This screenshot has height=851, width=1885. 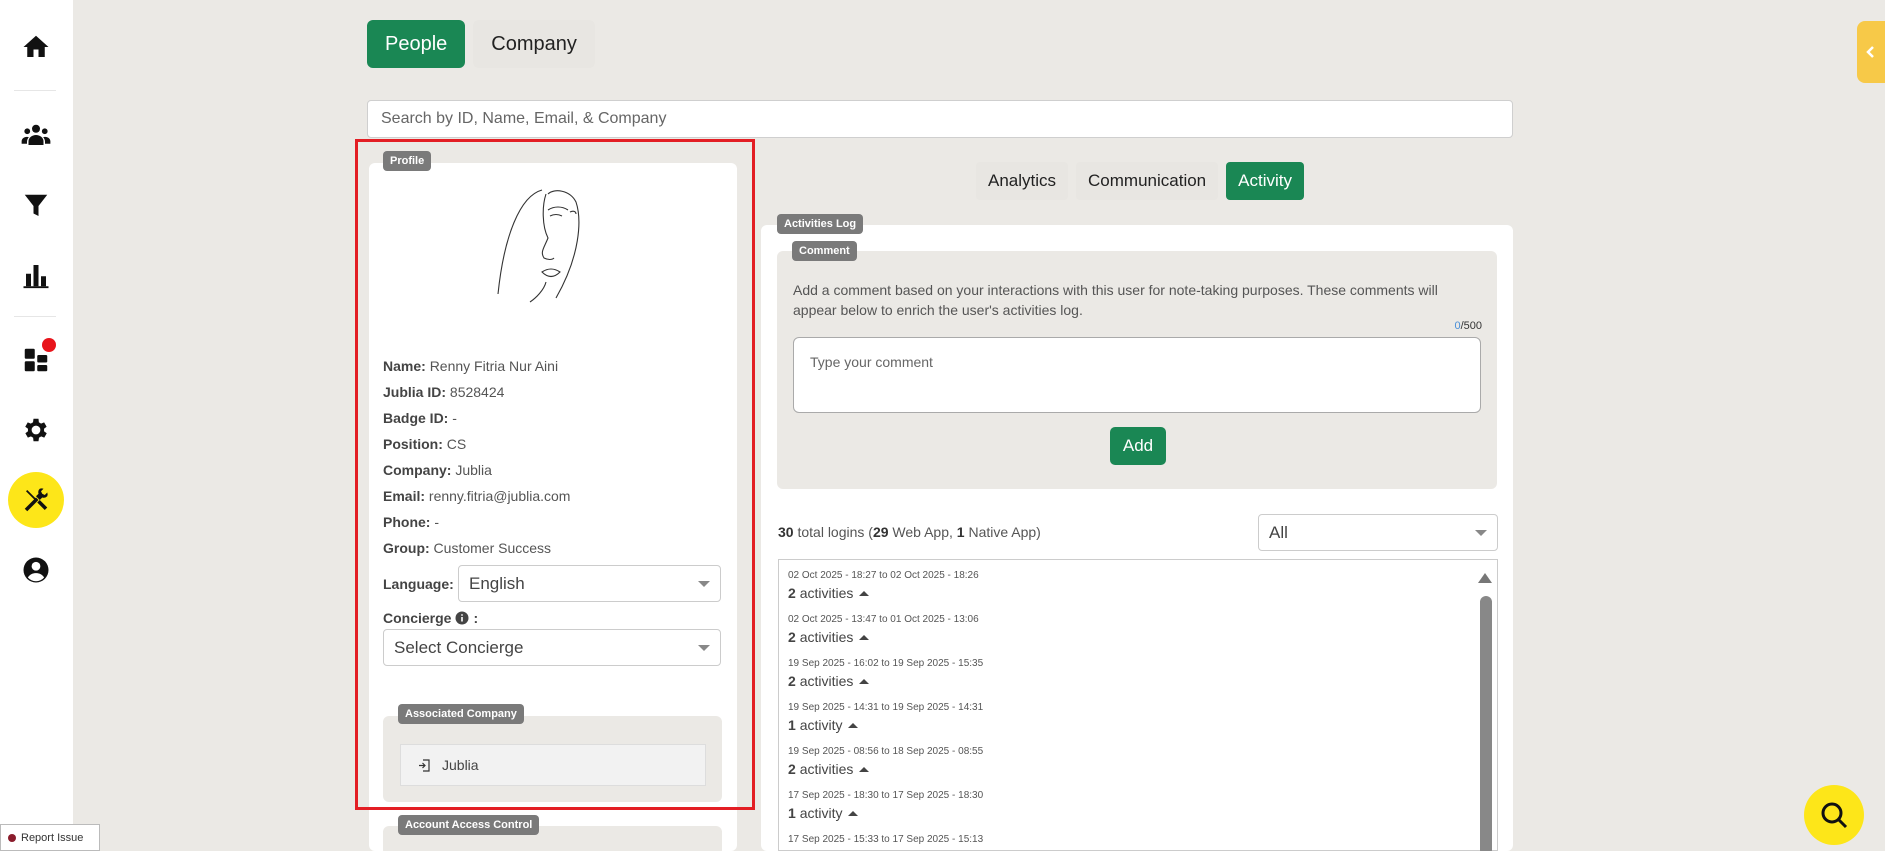 I want to click on tools-icon, so click(x=36, y=500).